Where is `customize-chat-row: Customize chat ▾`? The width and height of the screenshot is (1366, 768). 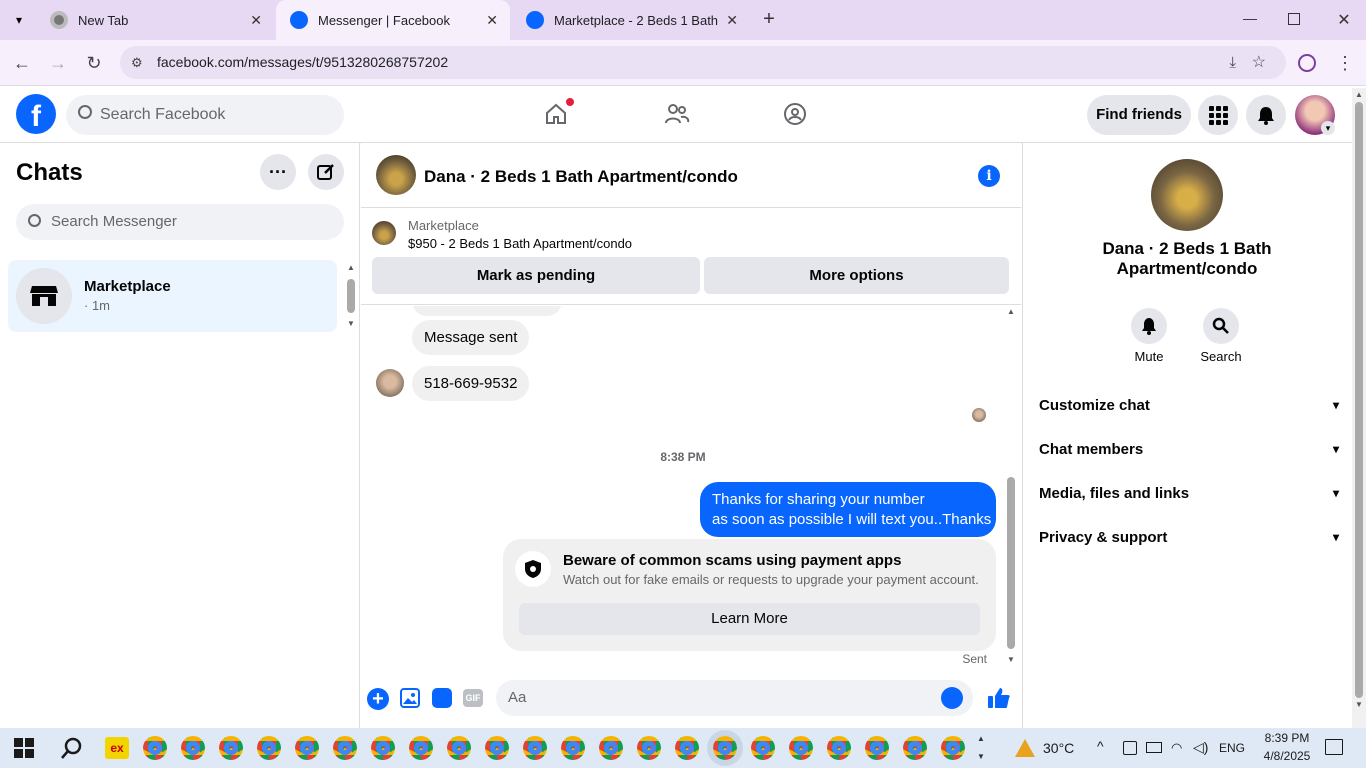
customize-chat-row: Customize chat ▾ is located at coordinates (1189, 405).